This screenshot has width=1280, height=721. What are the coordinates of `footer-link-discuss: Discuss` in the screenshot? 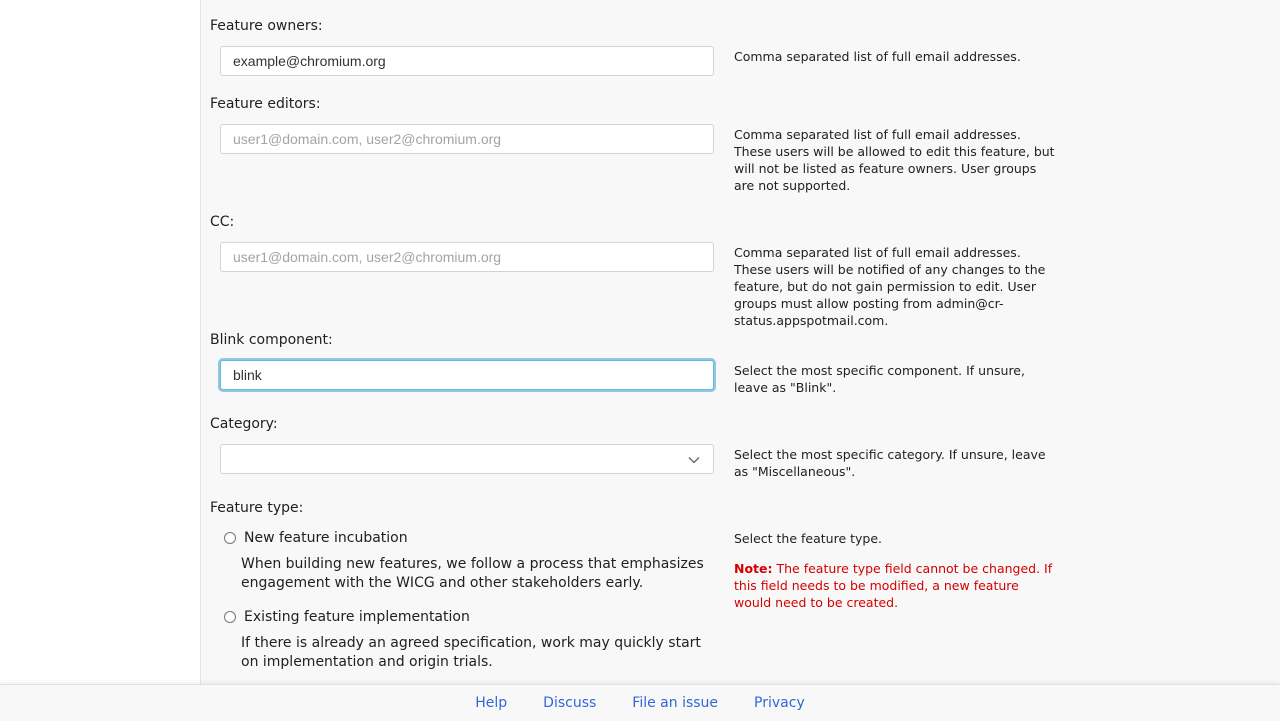 It's located at (569, 703).